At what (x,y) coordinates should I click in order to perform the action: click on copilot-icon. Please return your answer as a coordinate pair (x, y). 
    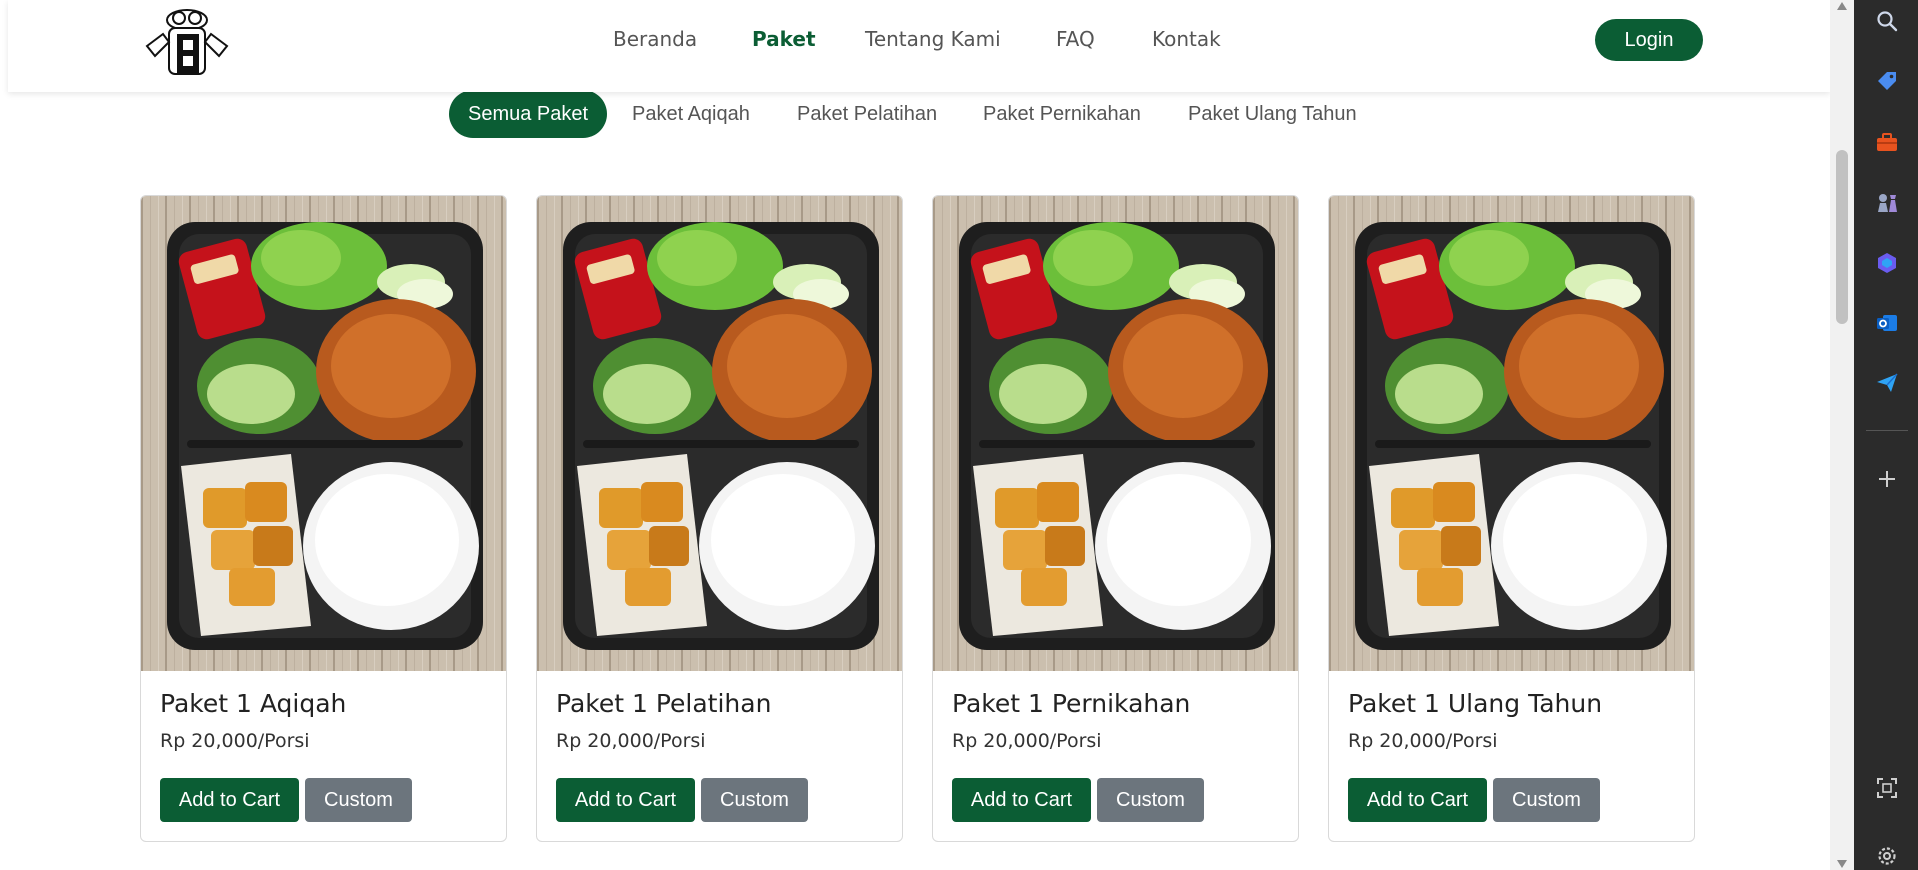
    Looking at the image, I should click on (1887, 263).